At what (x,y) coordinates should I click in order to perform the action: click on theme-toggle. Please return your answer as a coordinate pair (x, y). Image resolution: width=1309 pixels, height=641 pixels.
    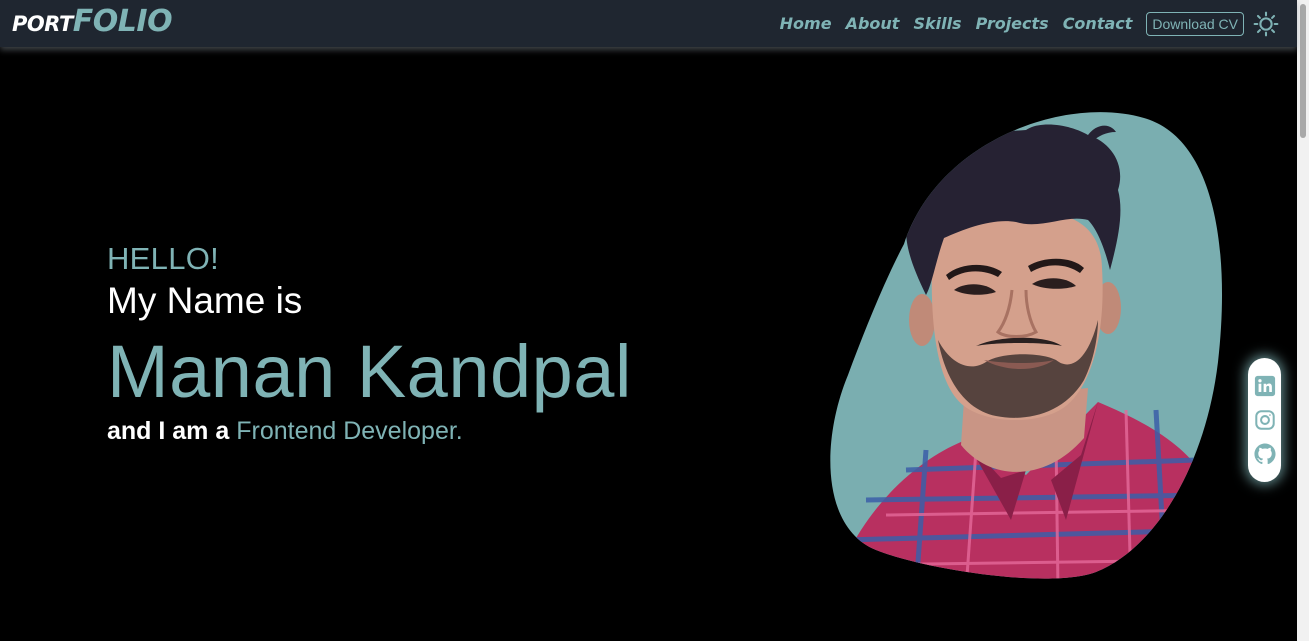
    Looking at the image, I should click on (1266, 24).